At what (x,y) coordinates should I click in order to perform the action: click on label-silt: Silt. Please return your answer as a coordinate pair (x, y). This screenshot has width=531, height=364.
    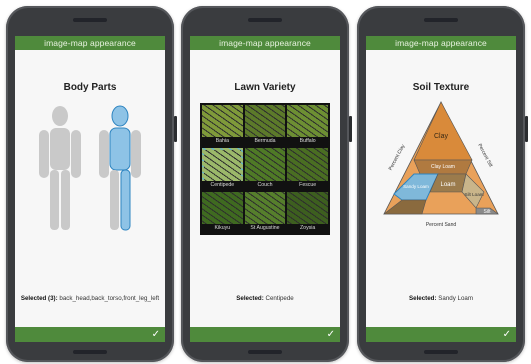
    Looking at the image, I should click on (488, 212).